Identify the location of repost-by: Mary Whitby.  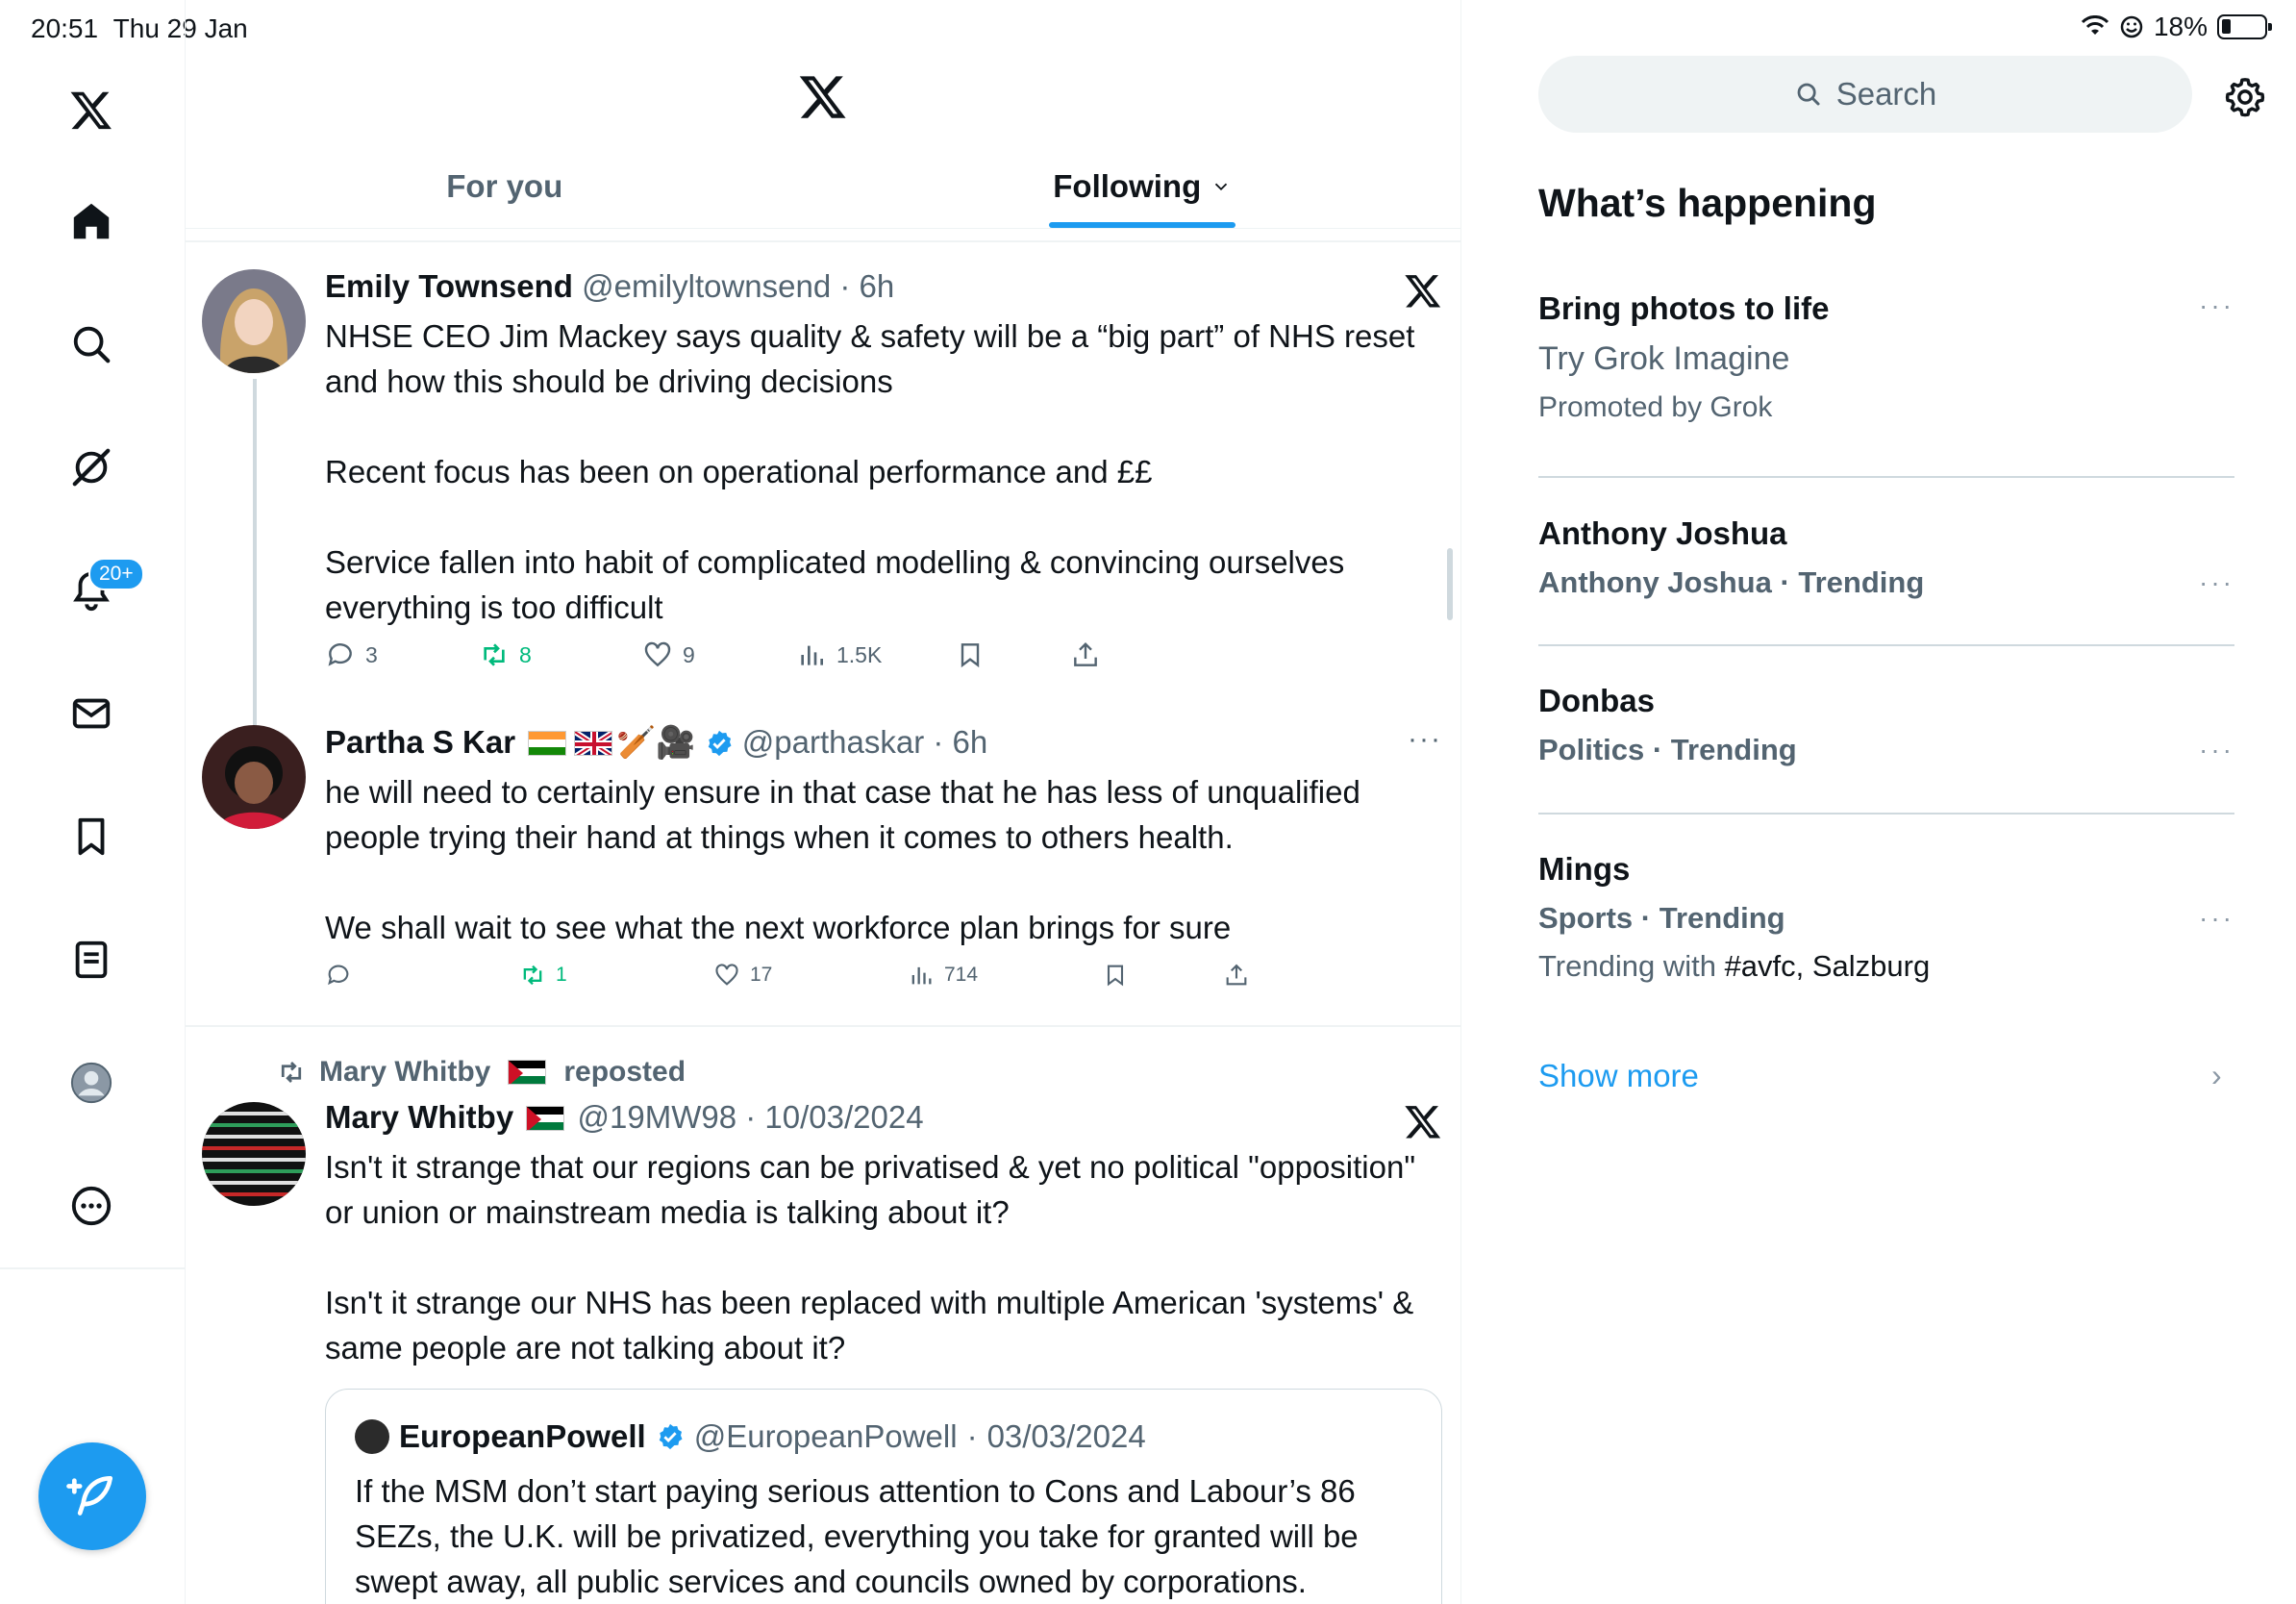
(405, 1072).